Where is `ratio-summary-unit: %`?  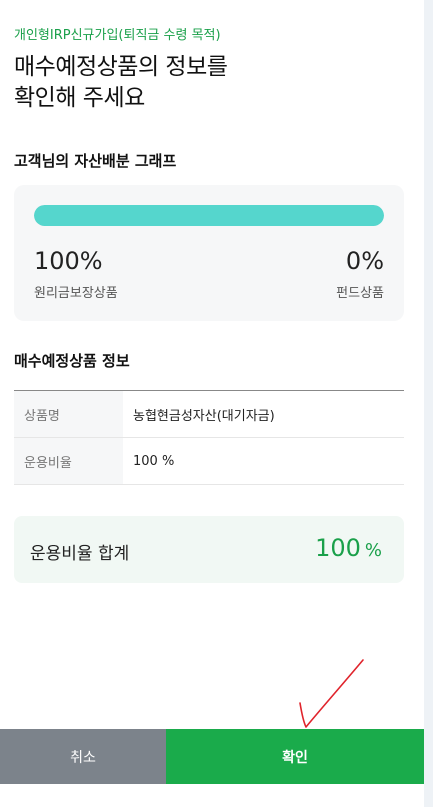
ratio-summary-unit: % is located at coordinates (373, 550).